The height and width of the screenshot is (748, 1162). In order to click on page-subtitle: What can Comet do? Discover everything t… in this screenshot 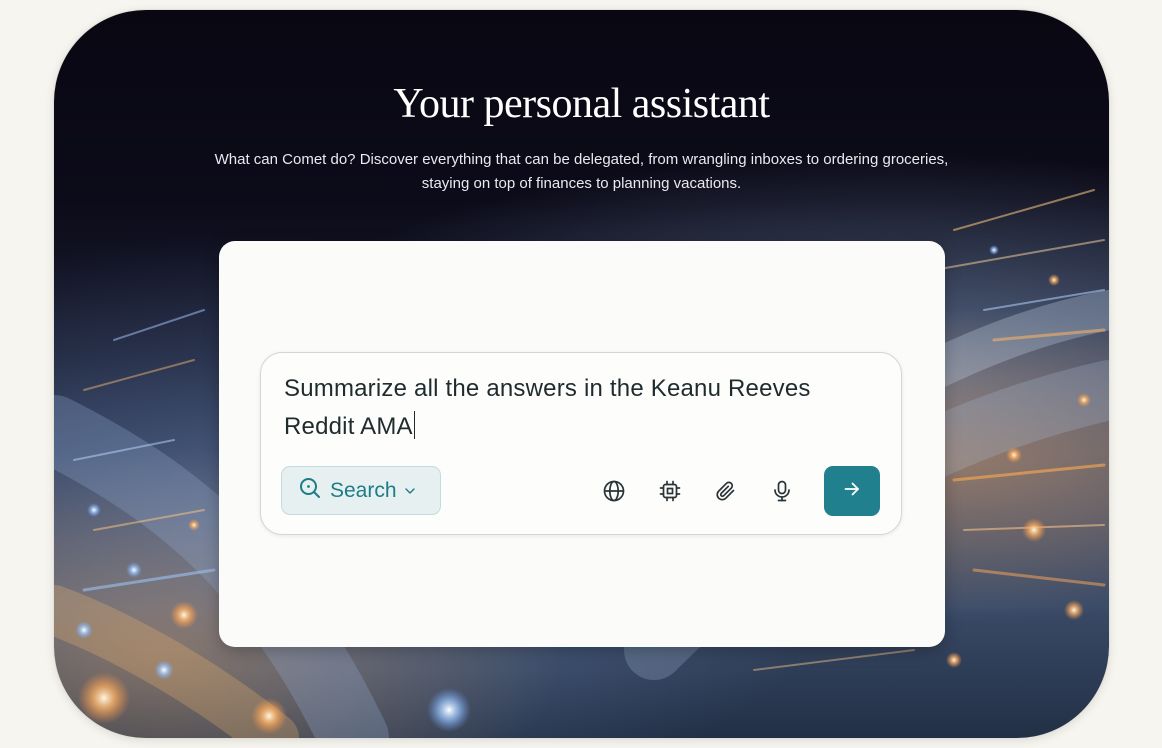, I will do `click(581, 171)`.